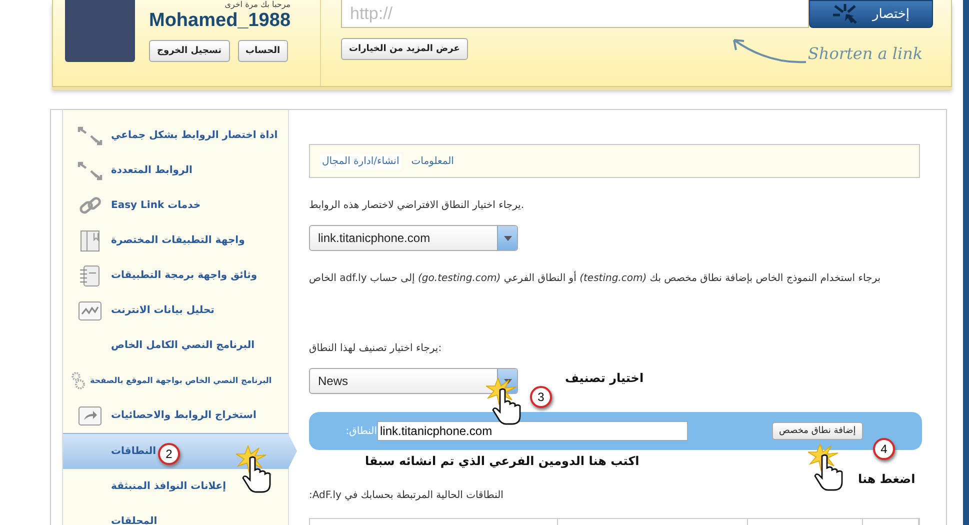 The height and width of the screenshot is (525, 969). I want to click on annotation-text: اختيار تصنيف, so click(604, 378).